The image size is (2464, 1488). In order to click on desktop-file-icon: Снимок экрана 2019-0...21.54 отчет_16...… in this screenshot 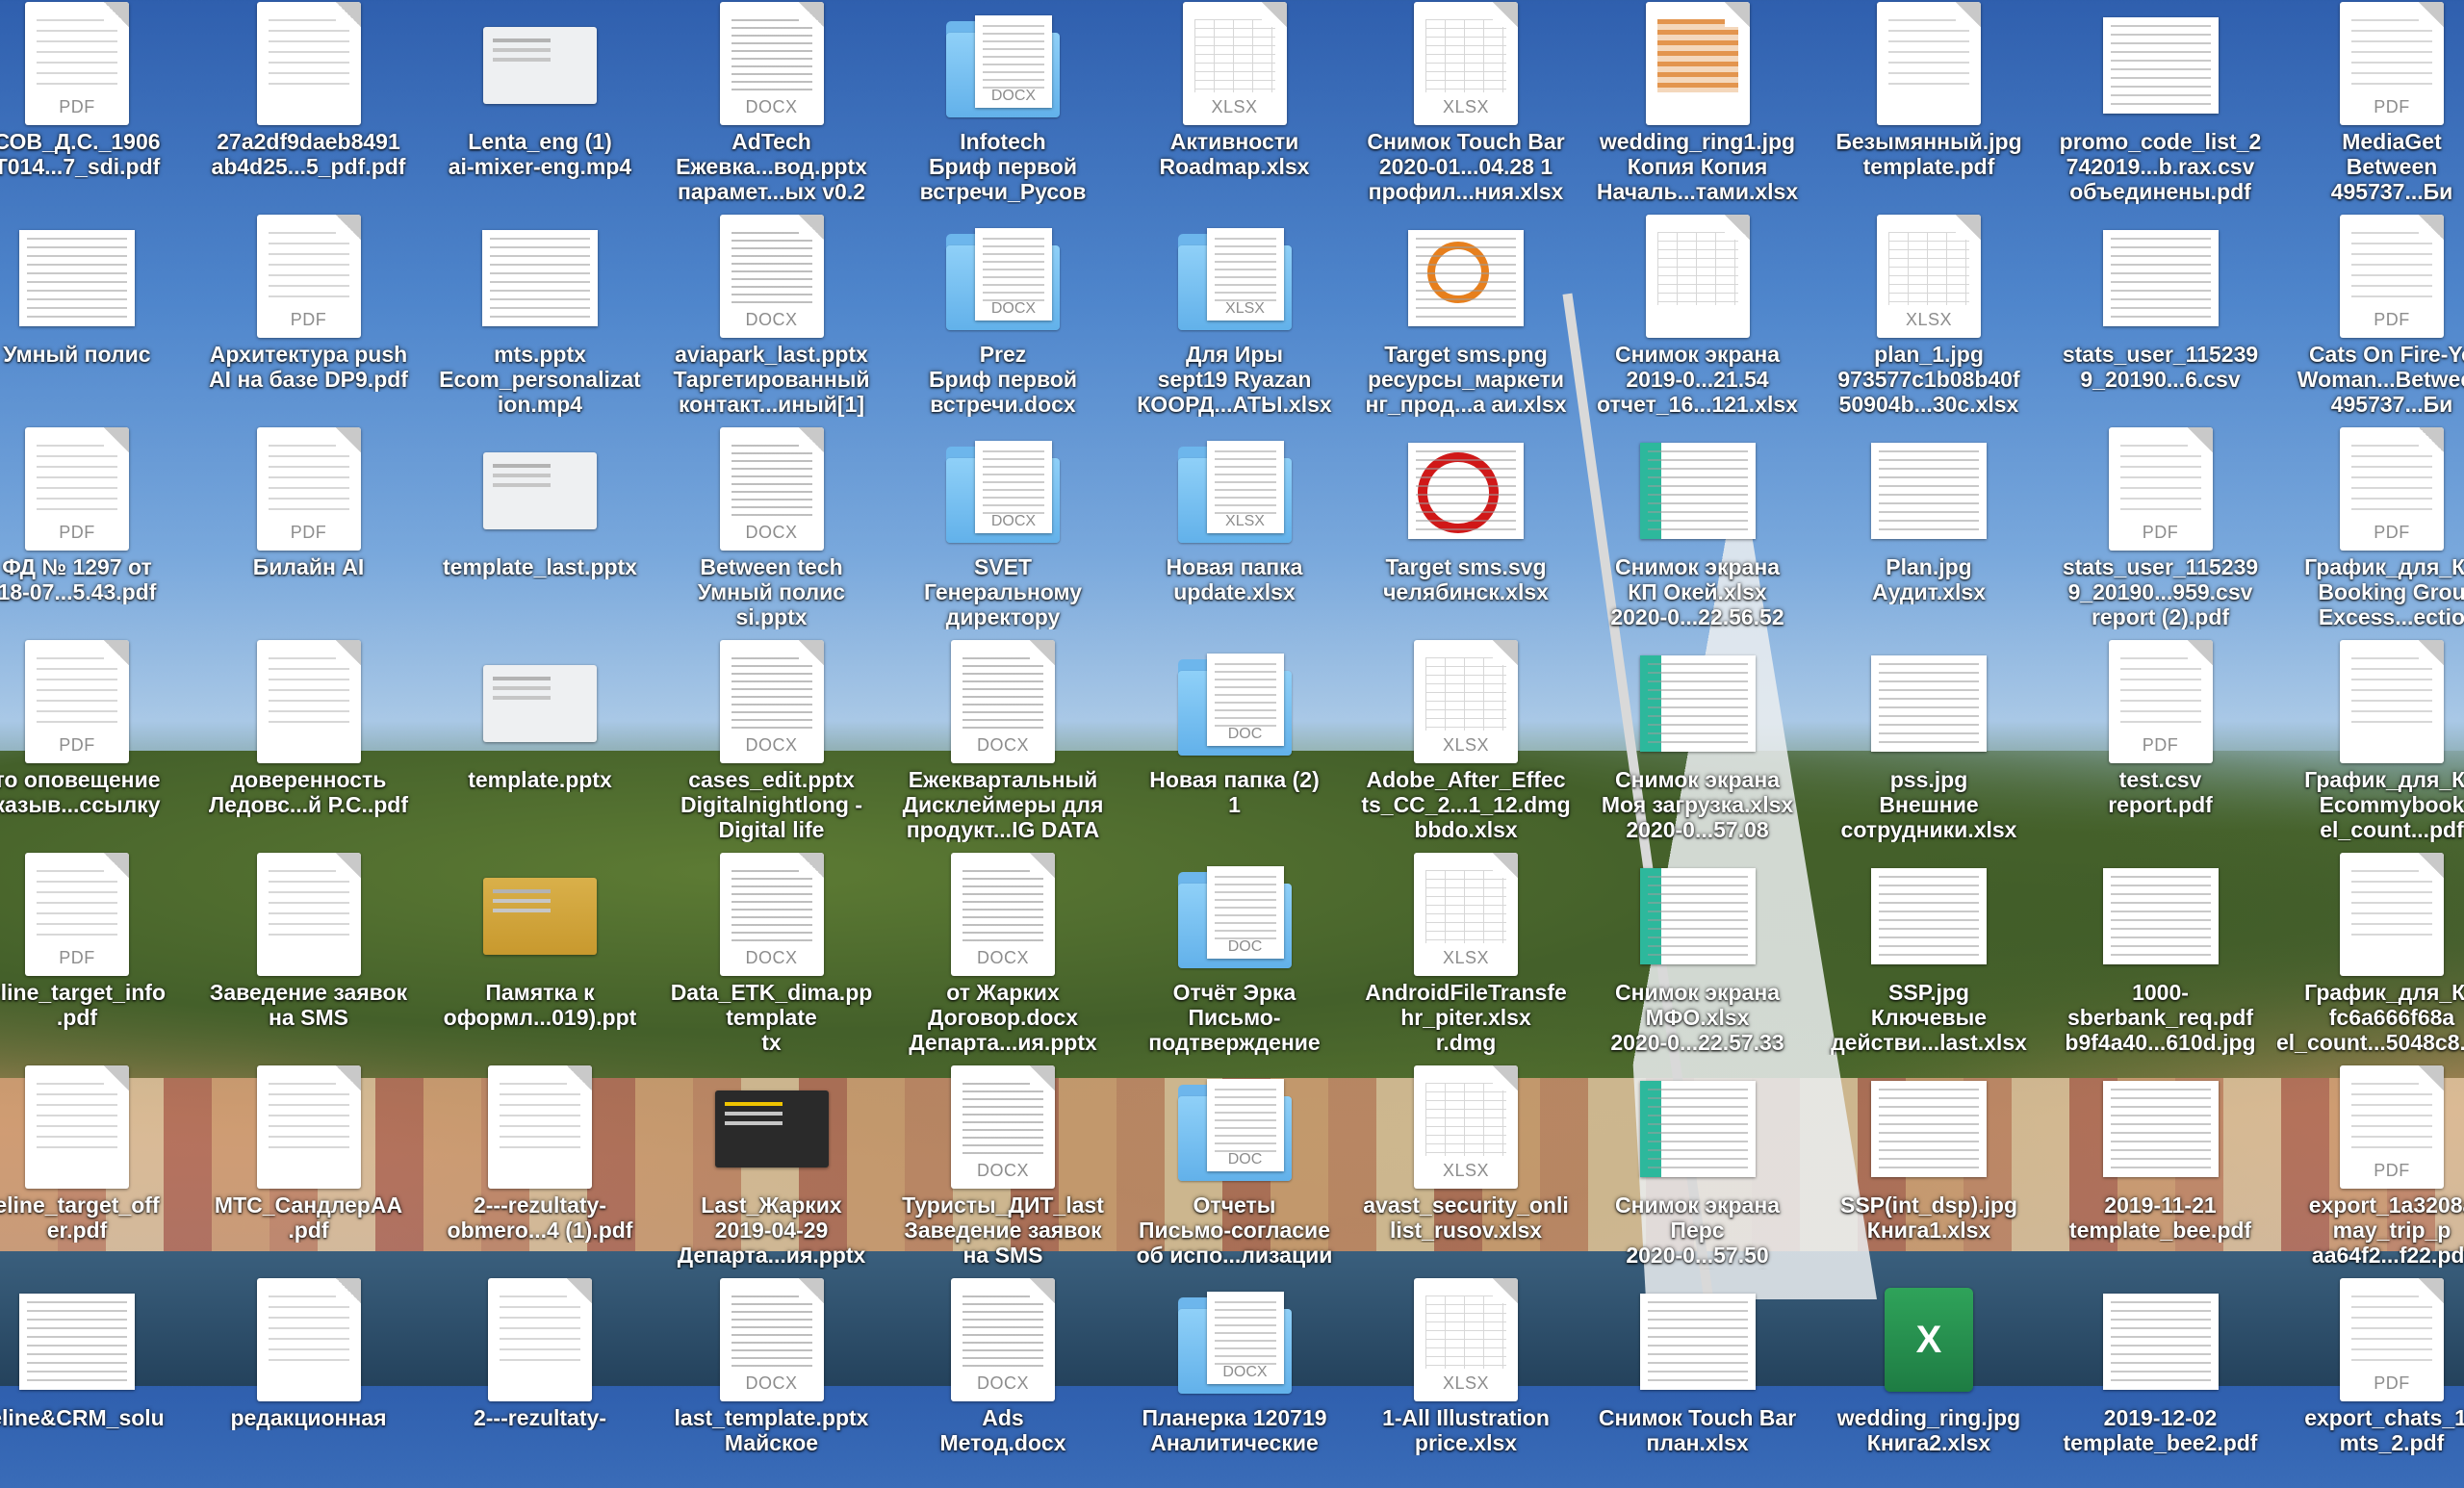, I will do `click(1697, 319)`.